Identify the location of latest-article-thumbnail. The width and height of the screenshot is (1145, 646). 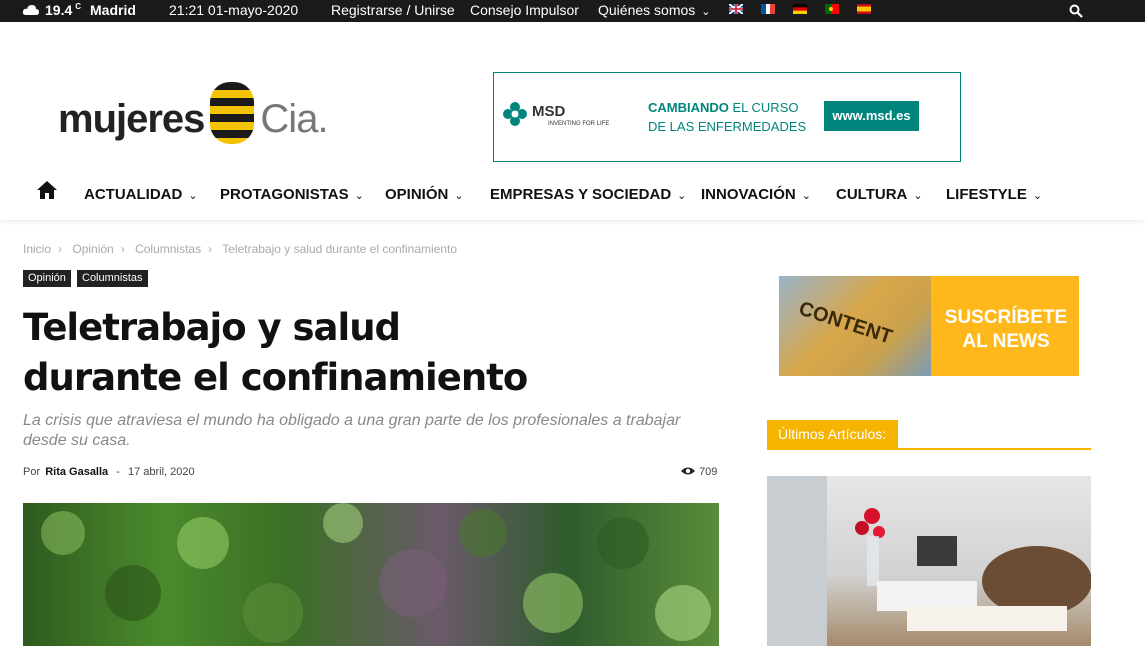
(929, 561).